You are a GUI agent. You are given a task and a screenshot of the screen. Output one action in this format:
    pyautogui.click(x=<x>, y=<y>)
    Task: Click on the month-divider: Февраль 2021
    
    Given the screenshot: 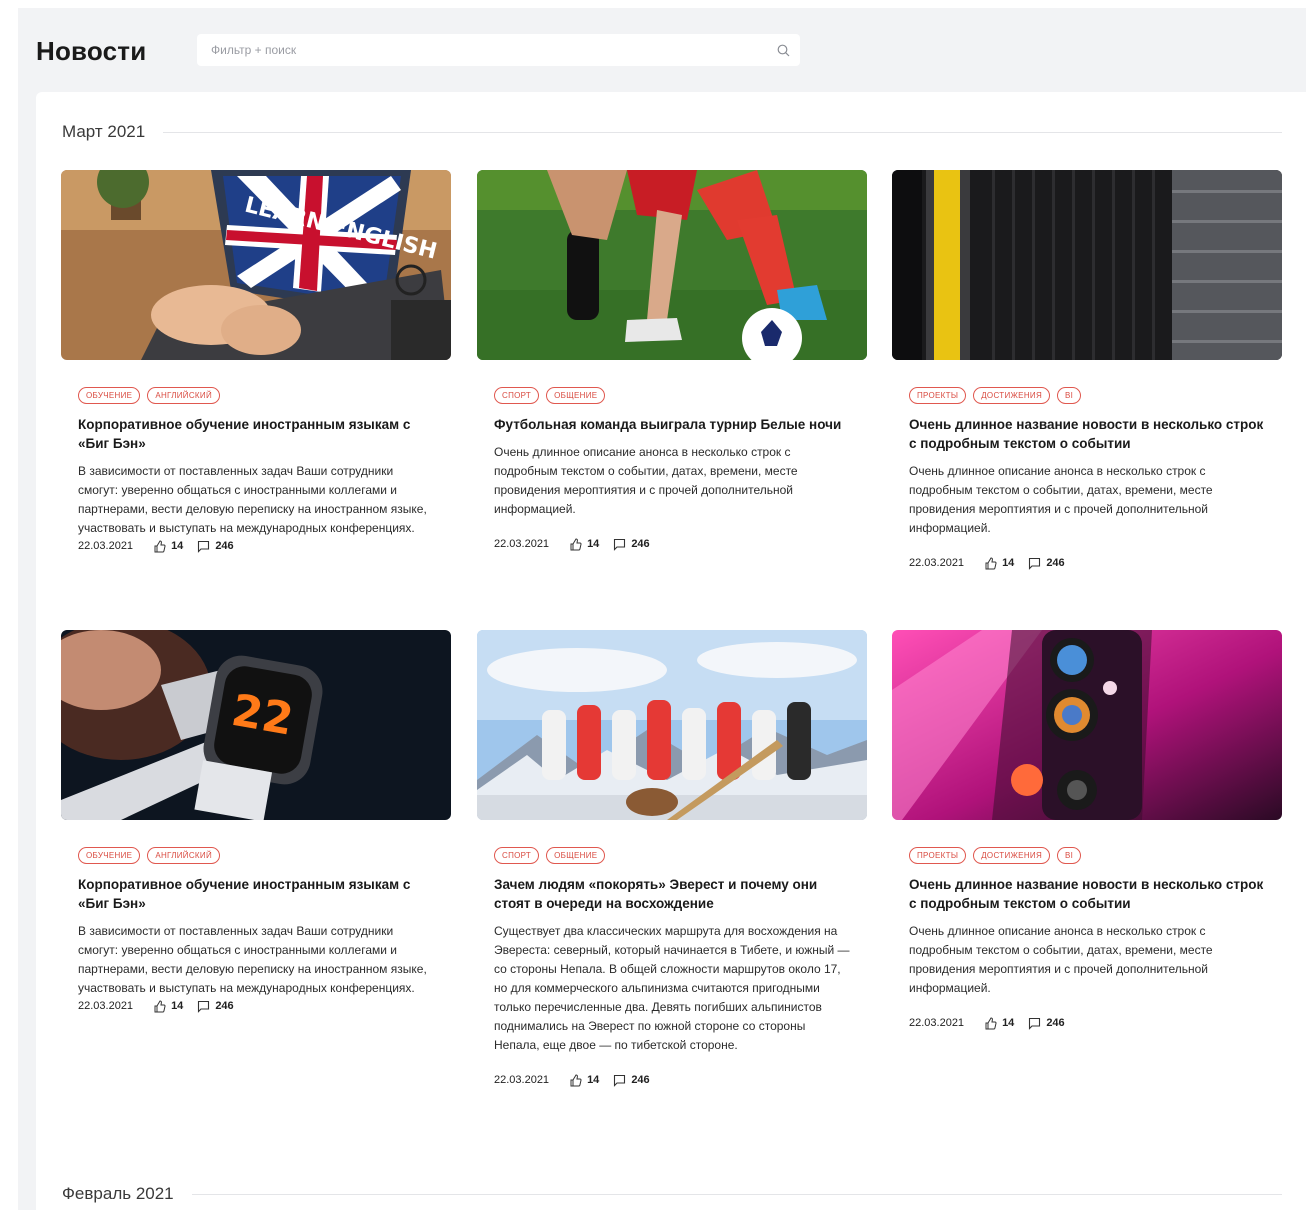 What is the action you would take?
    pyautogui.click(x=672, y=1194)
    